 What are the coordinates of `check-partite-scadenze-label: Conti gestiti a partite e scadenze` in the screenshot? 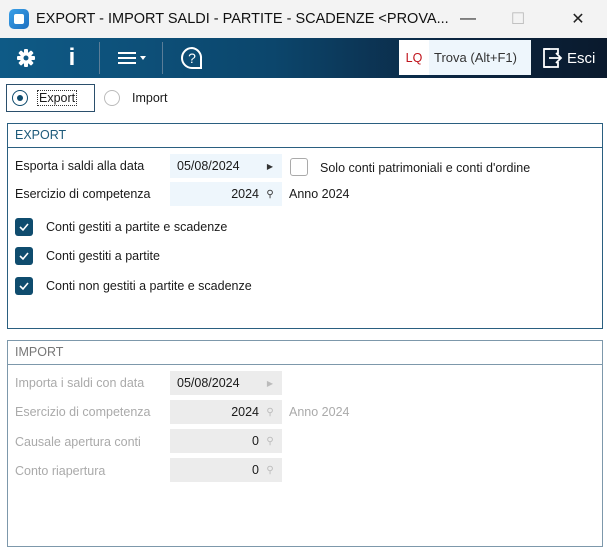 It's located at (137, 227).